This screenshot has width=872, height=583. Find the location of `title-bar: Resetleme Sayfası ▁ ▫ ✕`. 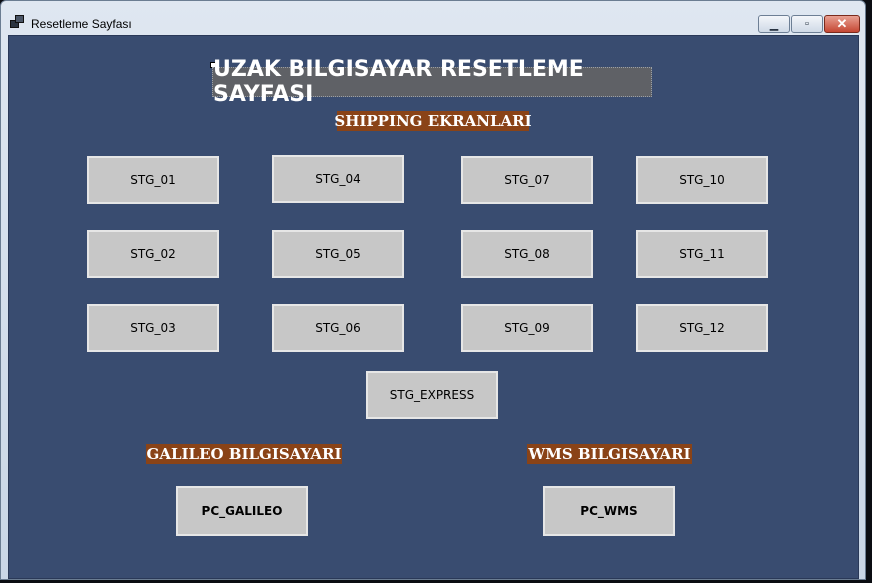

title-bar: Resetleme Sayfası ▁ ▫ ✕ is located at coordinates (433, 18).